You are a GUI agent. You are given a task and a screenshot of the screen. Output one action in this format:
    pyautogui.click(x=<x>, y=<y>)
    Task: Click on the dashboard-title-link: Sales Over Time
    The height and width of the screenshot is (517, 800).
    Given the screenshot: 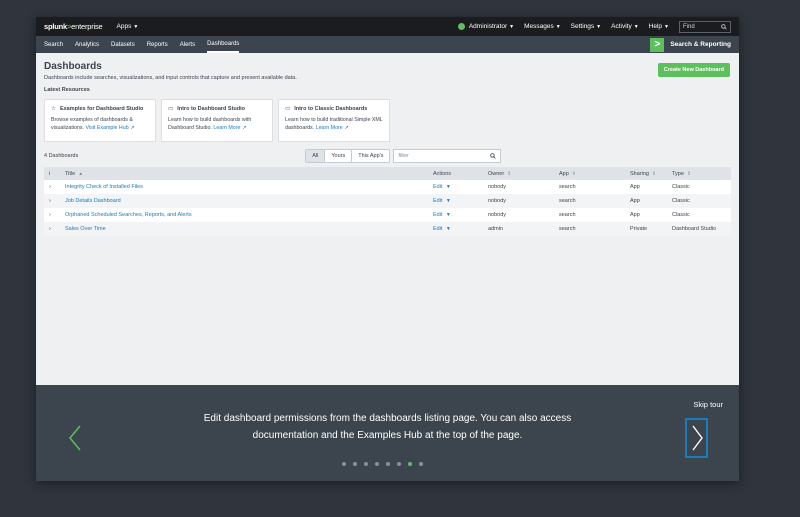 What is the action you would take?
    pyautogui.click(x=244, y=229)
    